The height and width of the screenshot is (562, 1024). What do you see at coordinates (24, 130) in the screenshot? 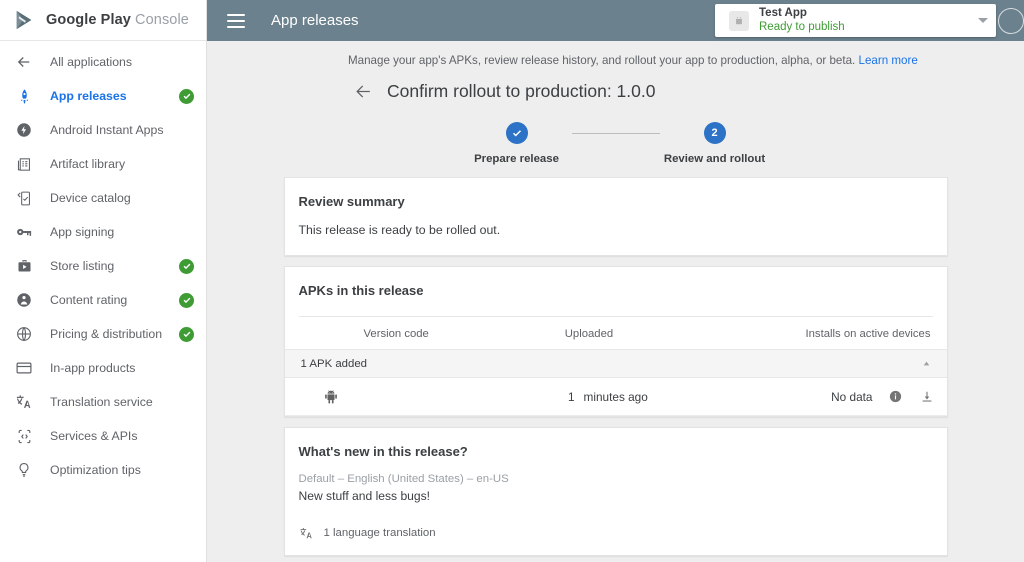
I see `instant-apps-icon` at bounding box center [24, 130].